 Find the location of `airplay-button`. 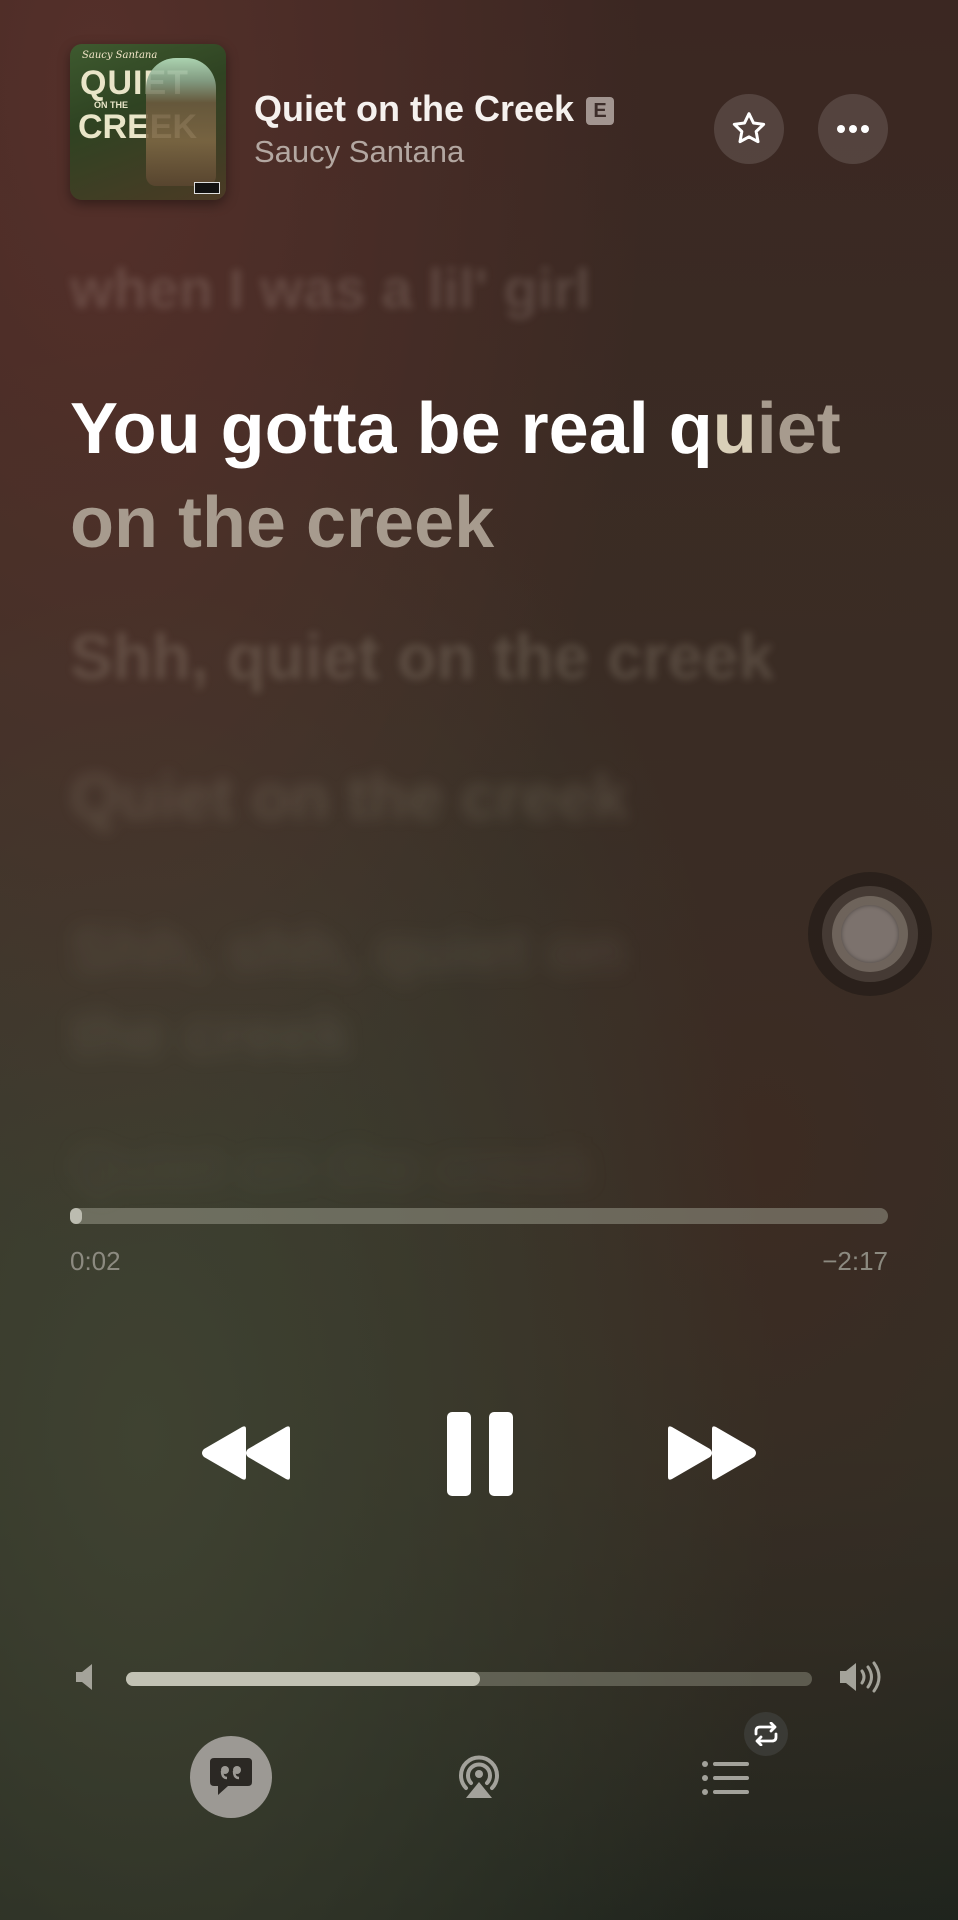

airplay-button is located at coordinates (479, 1777).